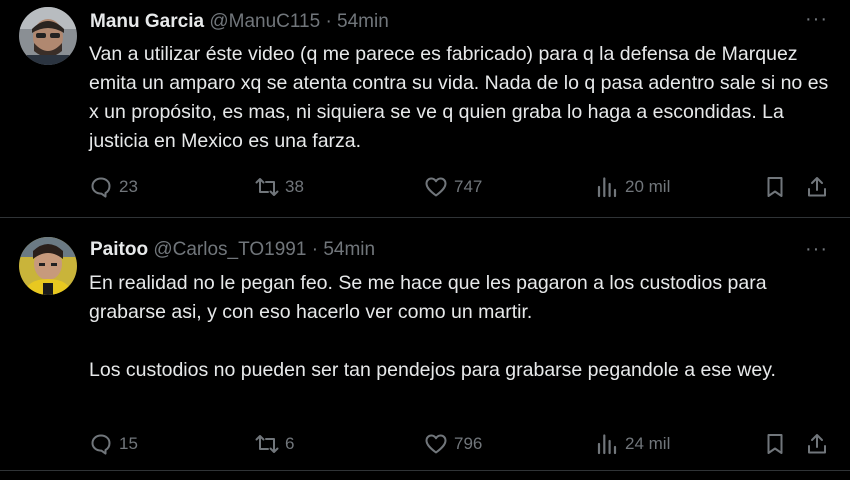 This screenshot has width=850, height=480. I want to click on views-count: 20 mil, so click(648, 186).